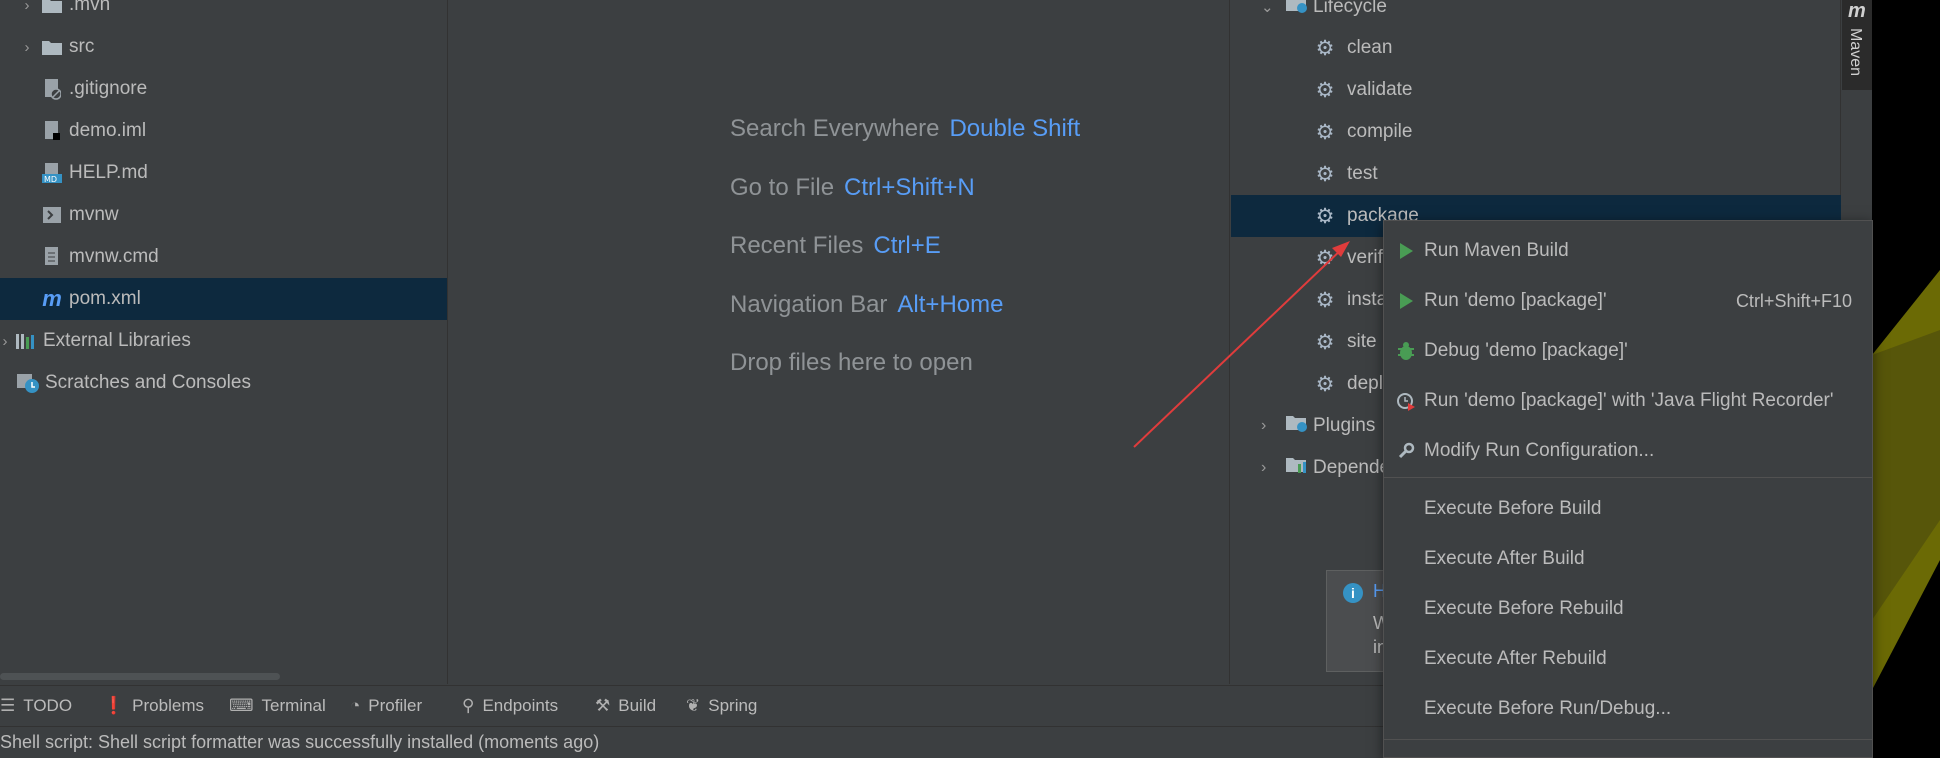  I want to click on maven-tool-tab: m Maven, so click(1857, 45).